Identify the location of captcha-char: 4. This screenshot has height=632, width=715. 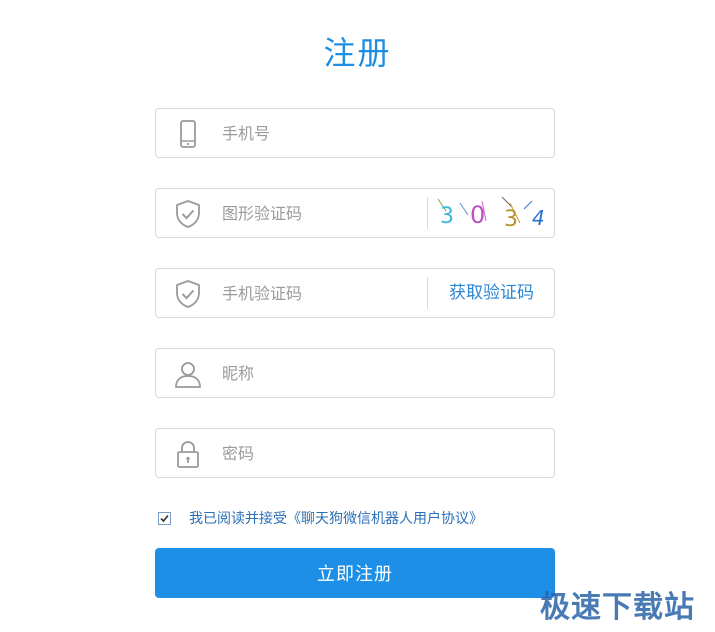
(538, 218).